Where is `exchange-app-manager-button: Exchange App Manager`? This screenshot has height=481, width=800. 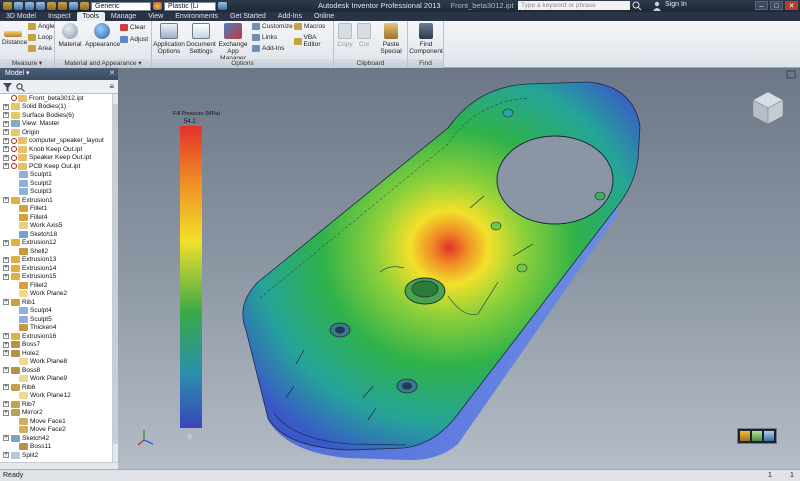
exchange-app-manager-button: Exchange App Manager is located at coordinates (233, 42).